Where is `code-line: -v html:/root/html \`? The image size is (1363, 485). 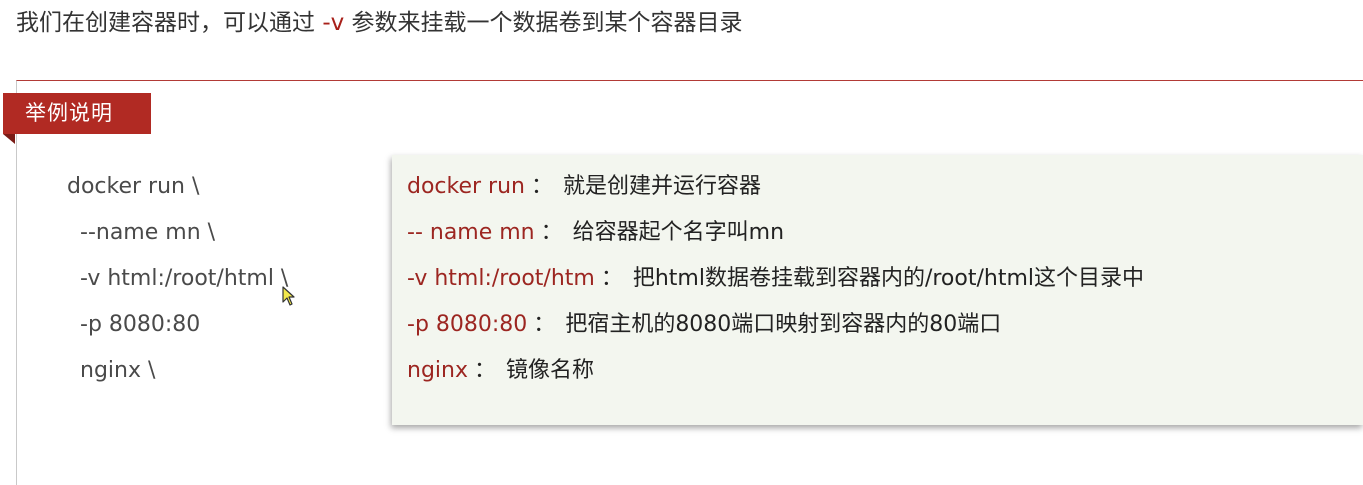
code-line: -v html:/root/html \ is located at coordinates (184, 278).